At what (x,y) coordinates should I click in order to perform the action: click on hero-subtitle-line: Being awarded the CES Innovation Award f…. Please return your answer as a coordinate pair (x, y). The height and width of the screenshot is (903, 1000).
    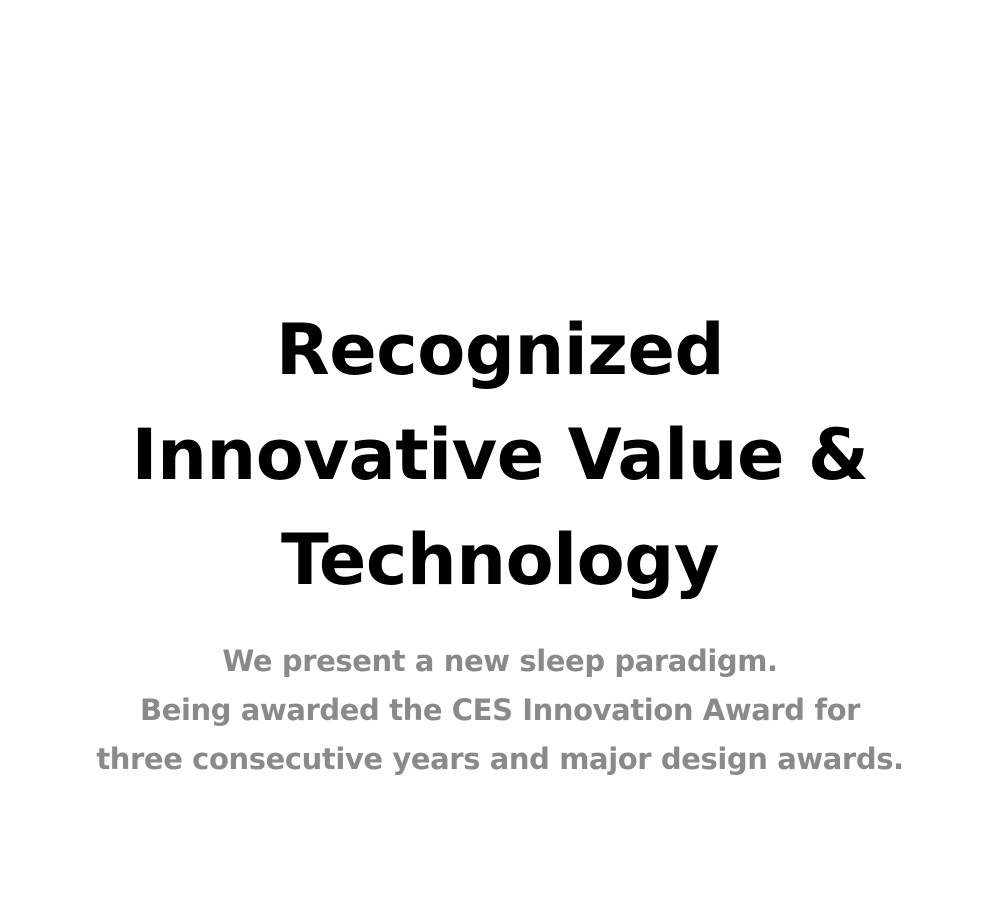
    Looking at the image, I should click on (500, 710).